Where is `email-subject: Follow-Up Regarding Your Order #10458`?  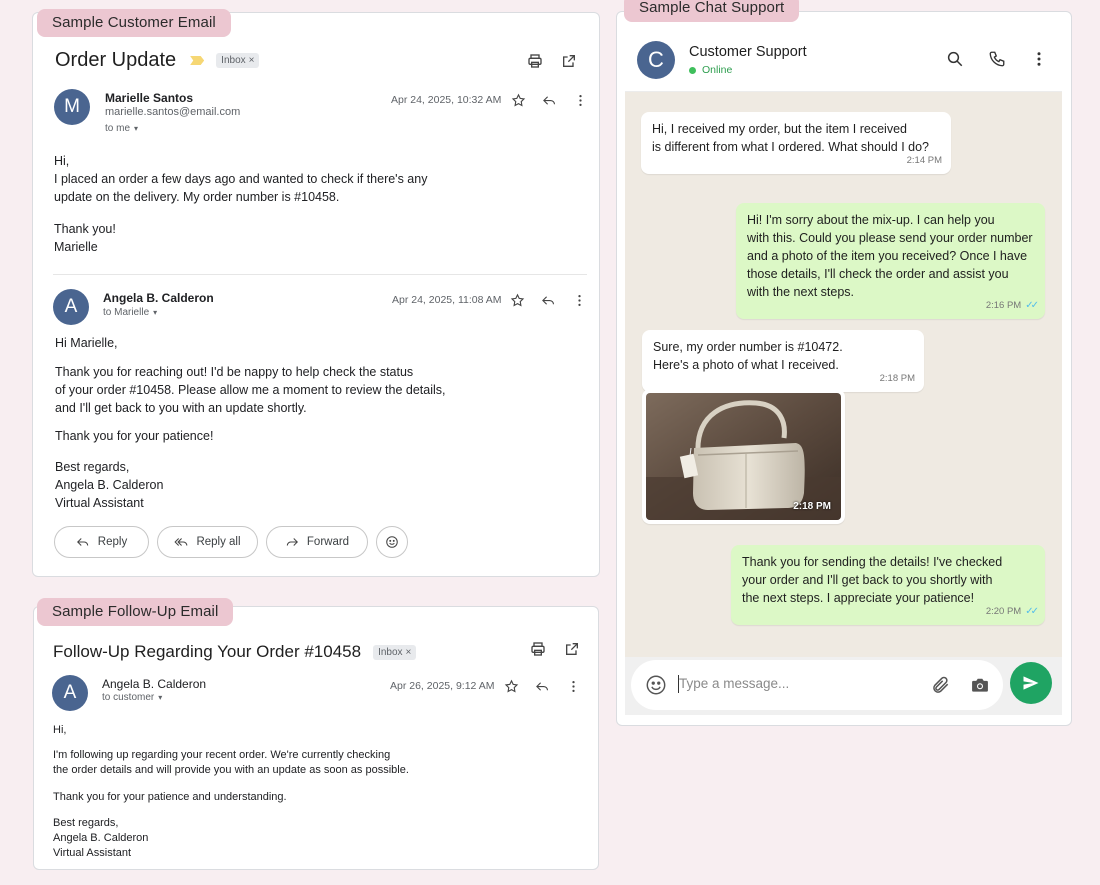 email-subject: Follow-Up Regarding Your Order #10458 is located at coordinates (207, 651).